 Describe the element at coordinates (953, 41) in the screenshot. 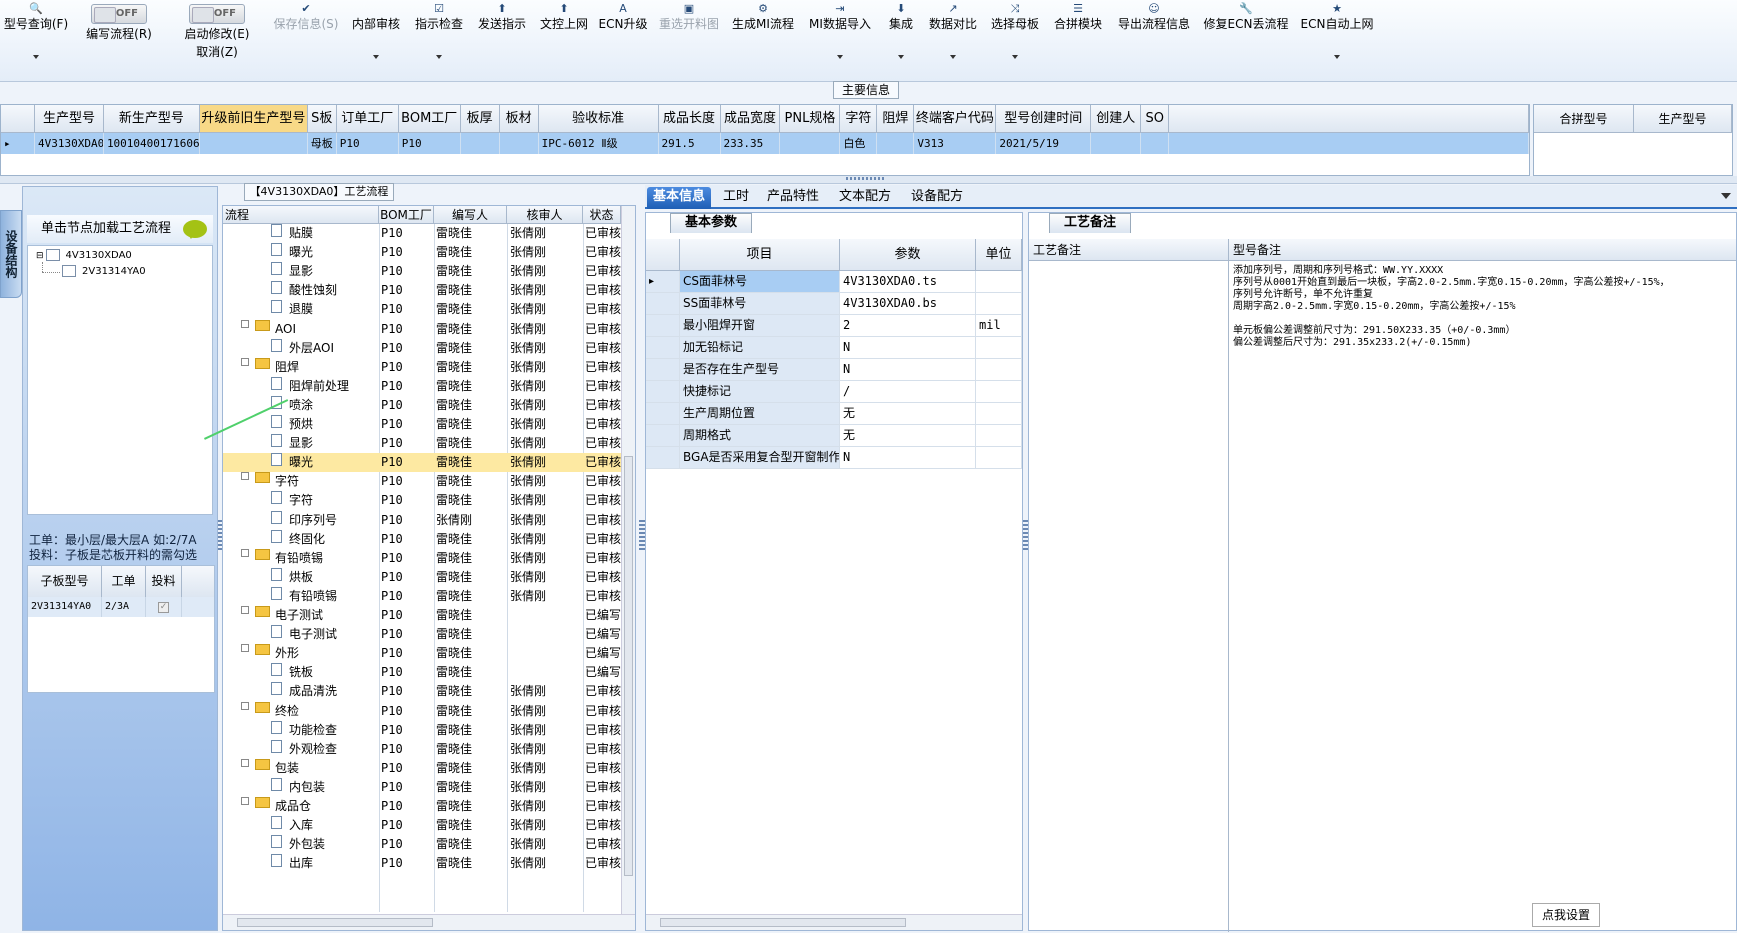

I see `toolbar-button-13: ↗ 数据对比` at that location.